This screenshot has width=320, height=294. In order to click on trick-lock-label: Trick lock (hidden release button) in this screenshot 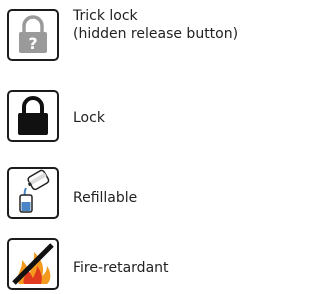, I will do `click(155, 25)`.